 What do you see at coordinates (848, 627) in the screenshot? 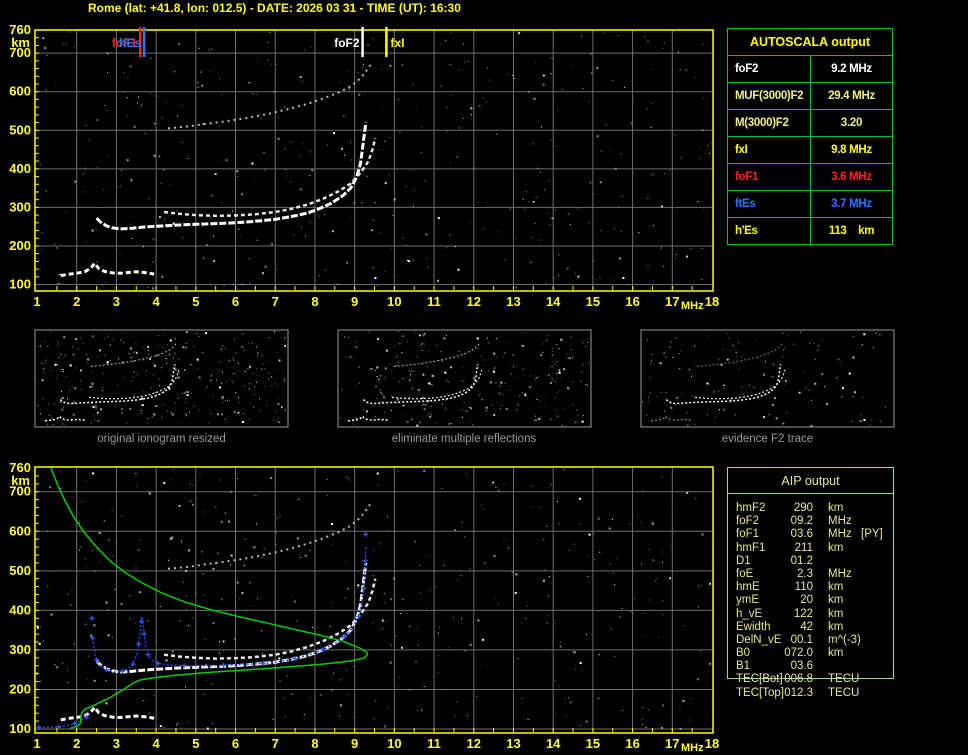
I see `aip-row-ewidth: Ewidth 42 km` at bounding box center [848, 627].